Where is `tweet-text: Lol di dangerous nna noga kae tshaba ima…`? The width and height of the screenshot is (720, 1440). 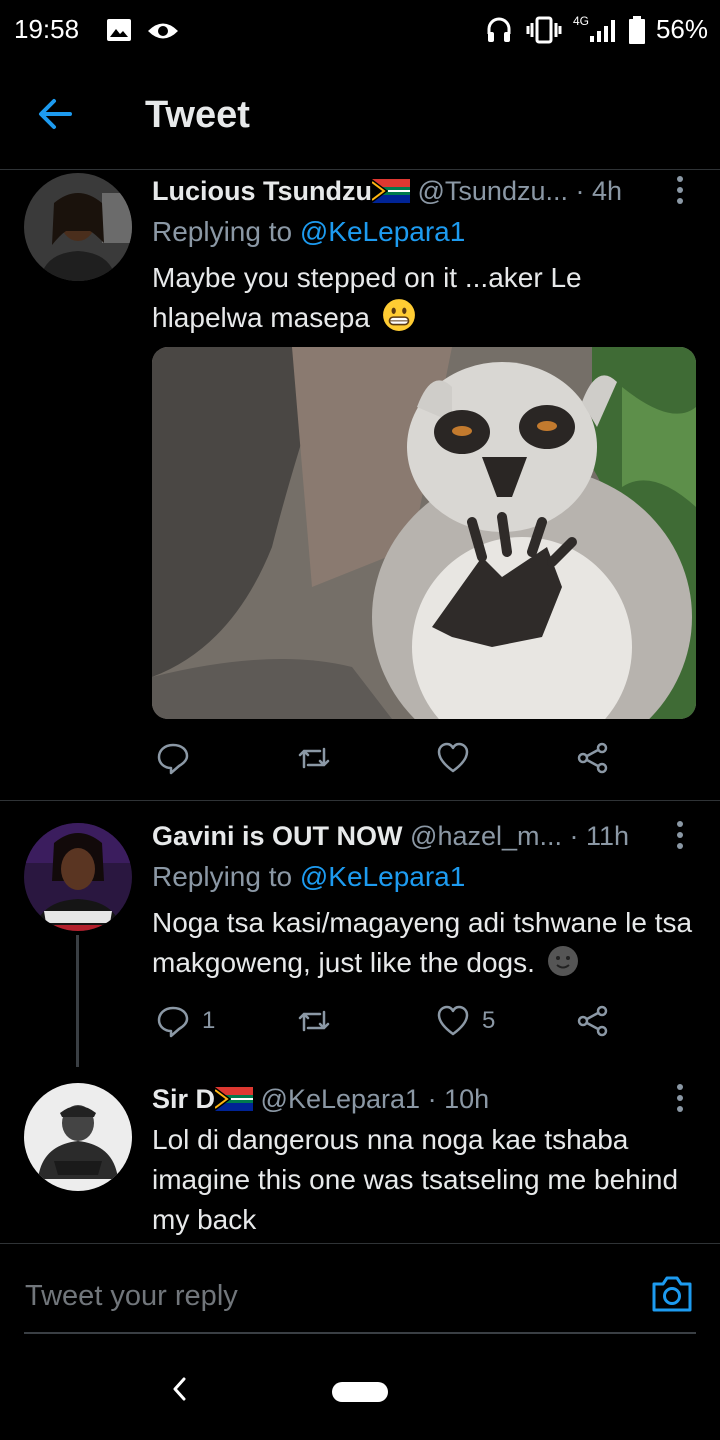 tweet-text: Lol di dangerous nna noga kae tshaba ima… is located at coordinates (415, 1179).